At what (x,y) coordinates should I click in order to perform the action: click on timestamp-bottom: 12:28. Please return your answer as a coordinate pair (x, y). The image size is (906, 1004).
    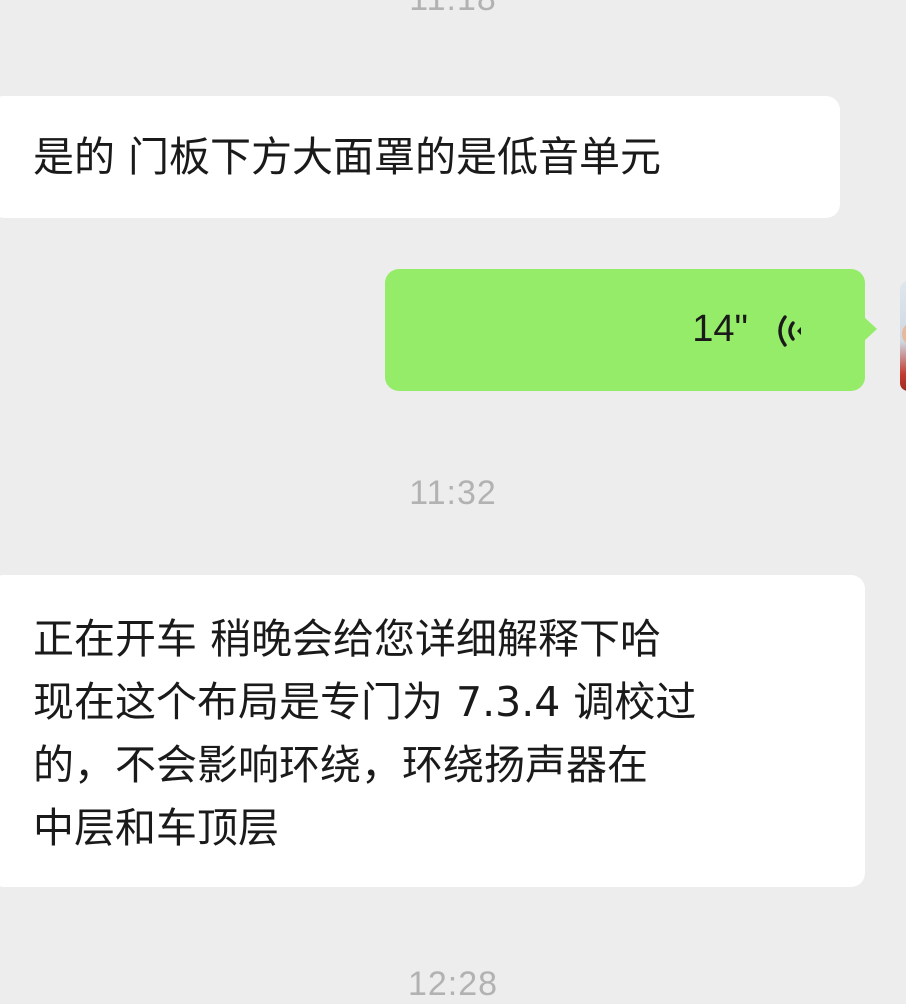
    Looking at the image, I should click on (453, 984).